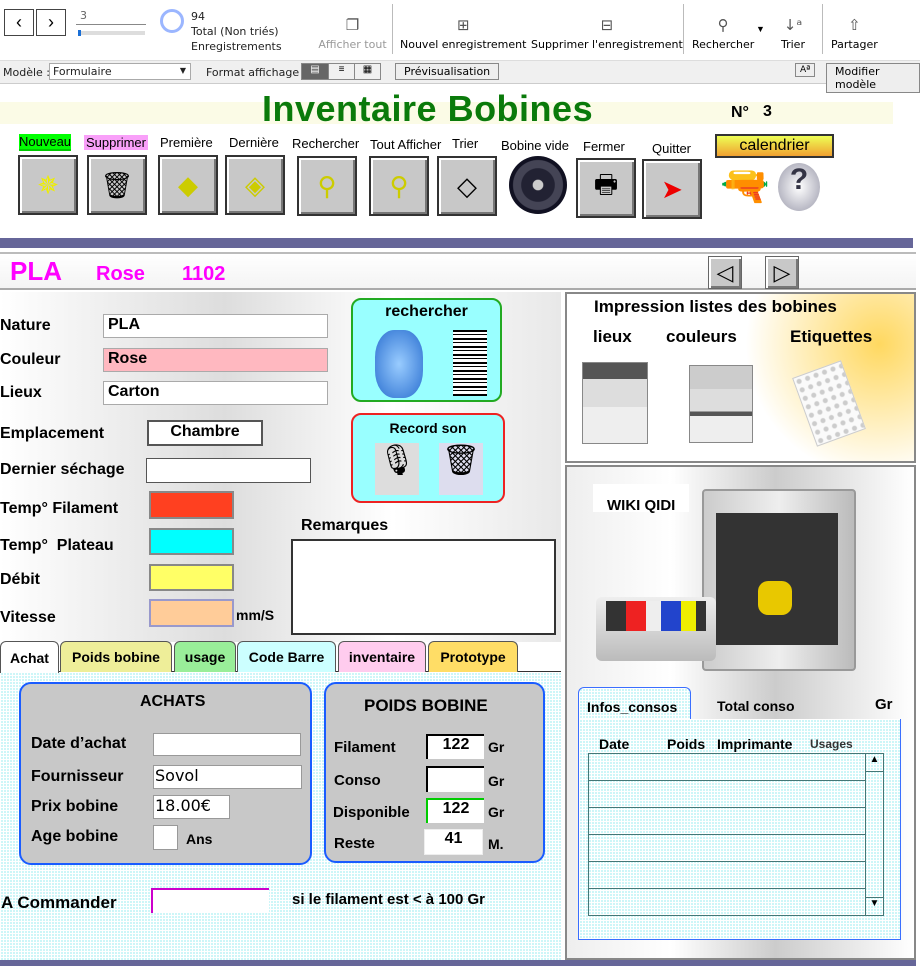 The width and height of the screenshot is (920, 966). Describe the element at coordinates (756, 706) in the screenshot. I see `total-conso-label: Total conso` at that location.